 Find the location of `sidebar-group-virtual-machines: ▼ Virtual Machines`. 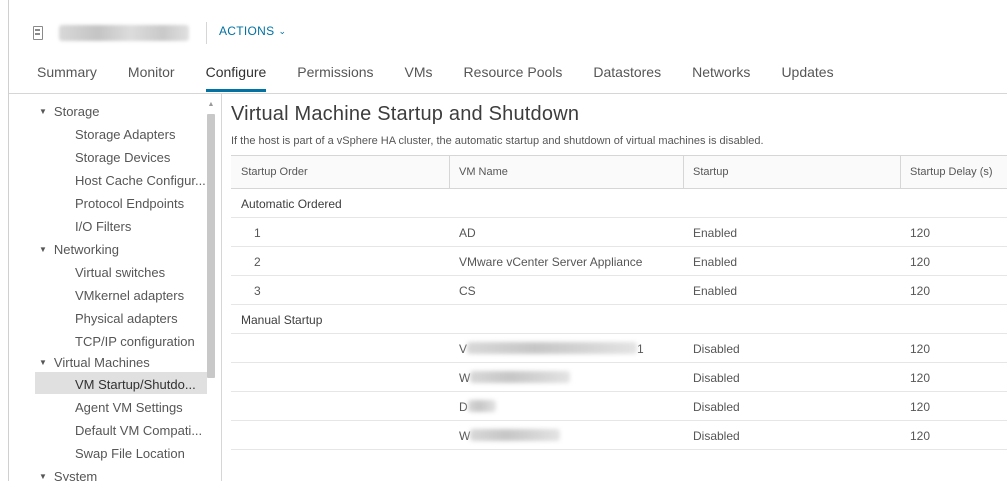

sidebar-group-virtual-machines: ▼ Virtual Machines is located at coordinates (94, 362).